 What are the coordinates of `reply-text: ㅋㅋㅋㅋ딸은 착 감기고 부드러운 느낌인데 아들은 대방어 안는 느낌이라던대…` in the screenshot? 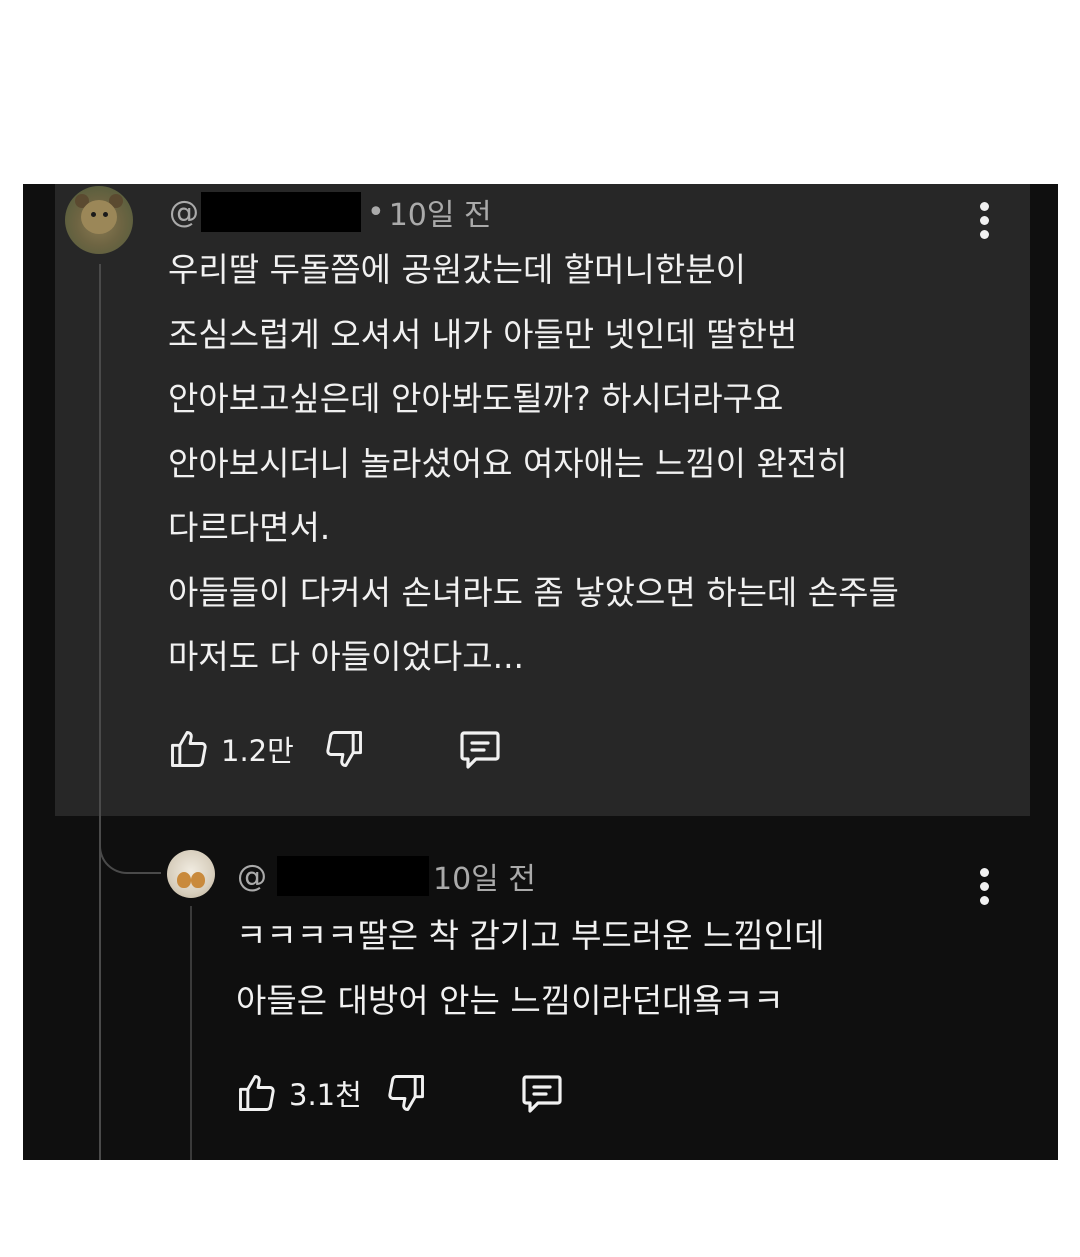 It's located at (530, 968).